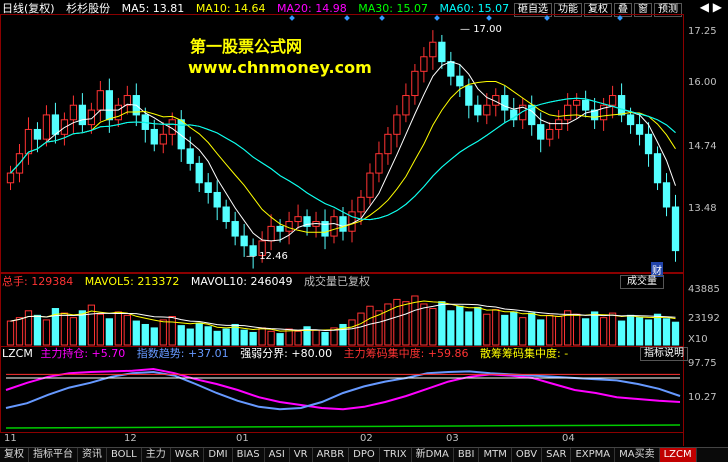 Image resolution: width=728 pixels, height=462 pixels. Describe the element at coordinates (664, 354) in the screenshot. I see `indicator-help-button: 指标说明` at that location.